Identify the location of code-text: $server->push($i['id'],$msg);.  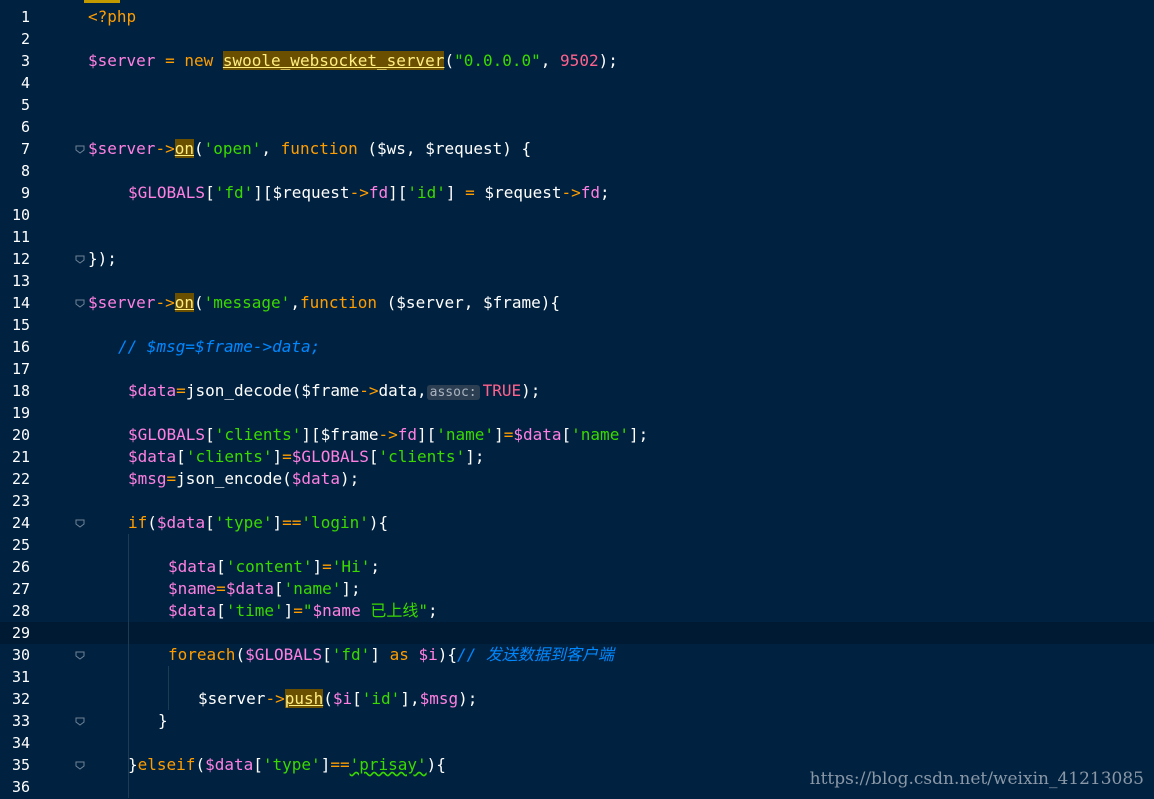
(337, 699).